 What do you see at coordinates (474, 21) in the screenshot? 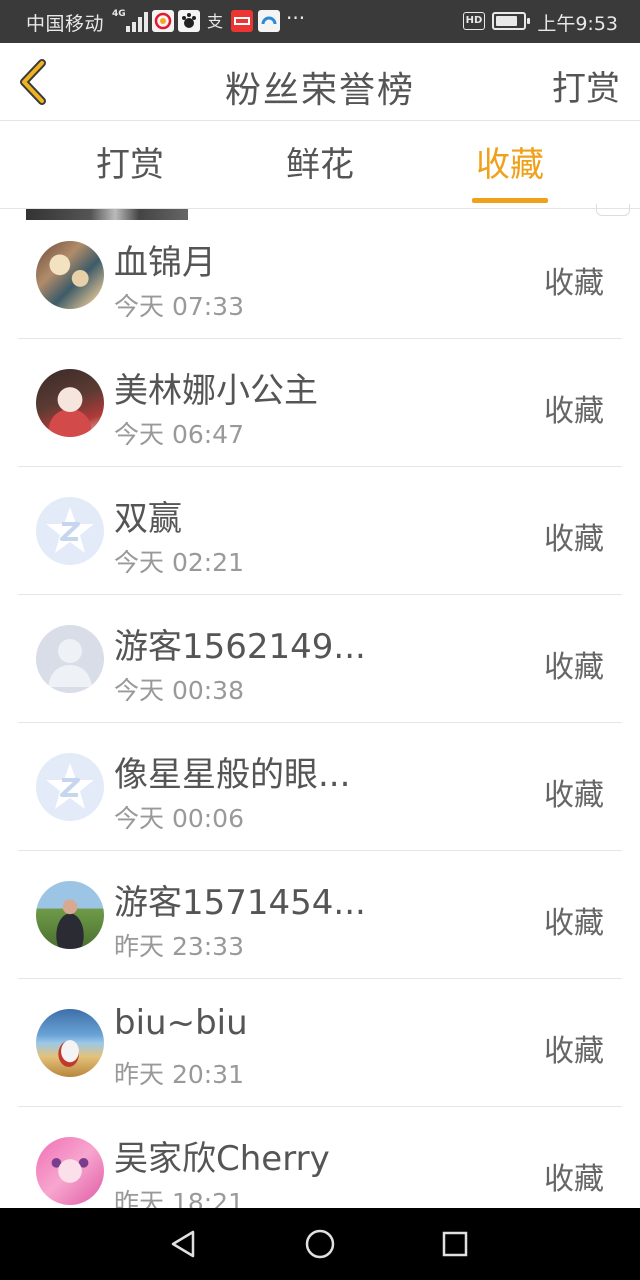
I see `hd-badge: HD` at bounding box center [474, 21].